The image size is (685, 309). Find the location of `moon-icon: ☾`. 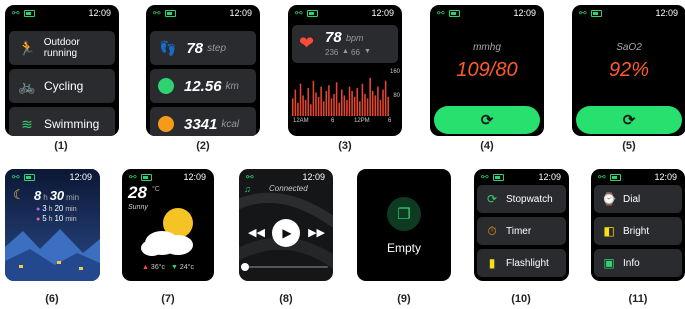

moon-icon: ☾ is located at coordinates (19, 194).